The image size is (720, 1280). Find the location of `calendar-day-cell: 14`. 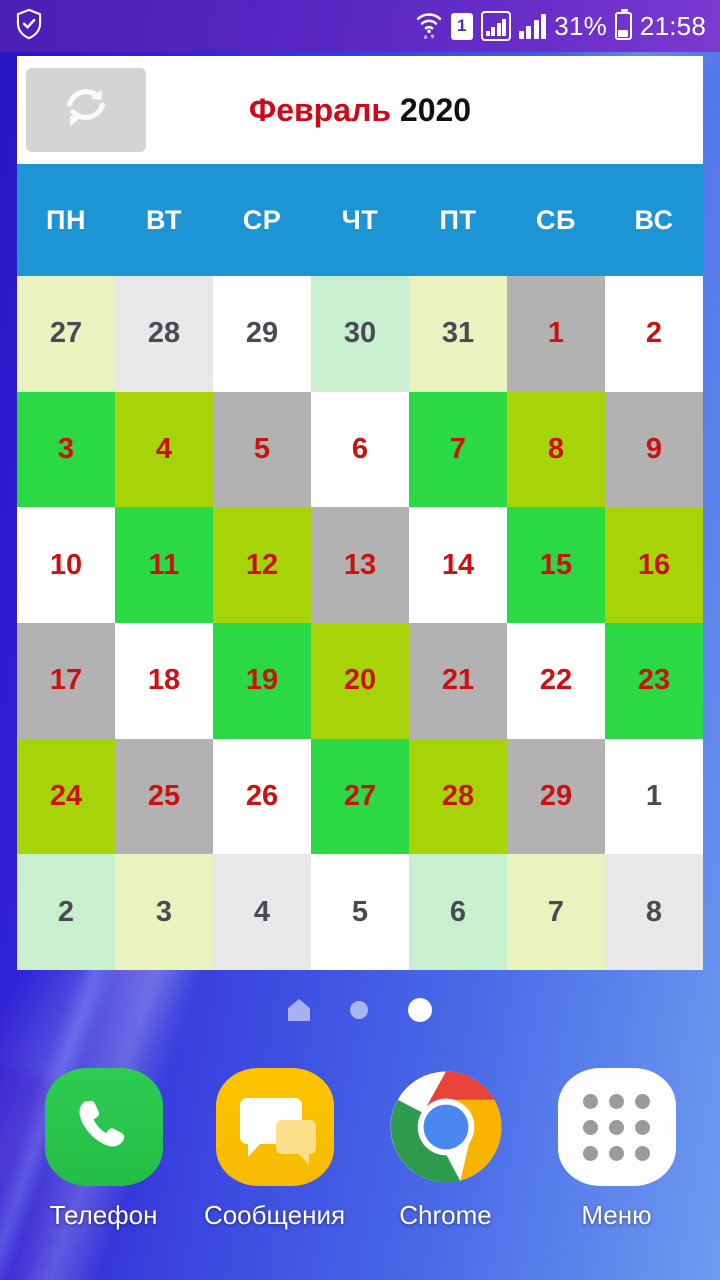

calendar-day-cell: 14 is located at coordinates (458, 565).